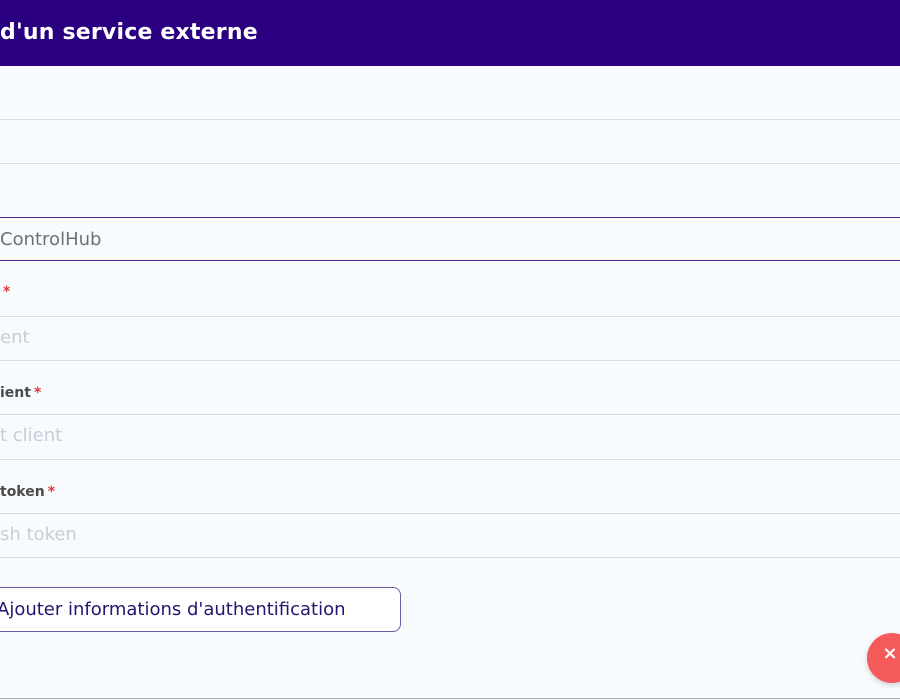 The width and height of the screenshot is (900, 700). Describe the element at coordinates (450, 698) in the screenshot. I see `bottom-divider` at that location.